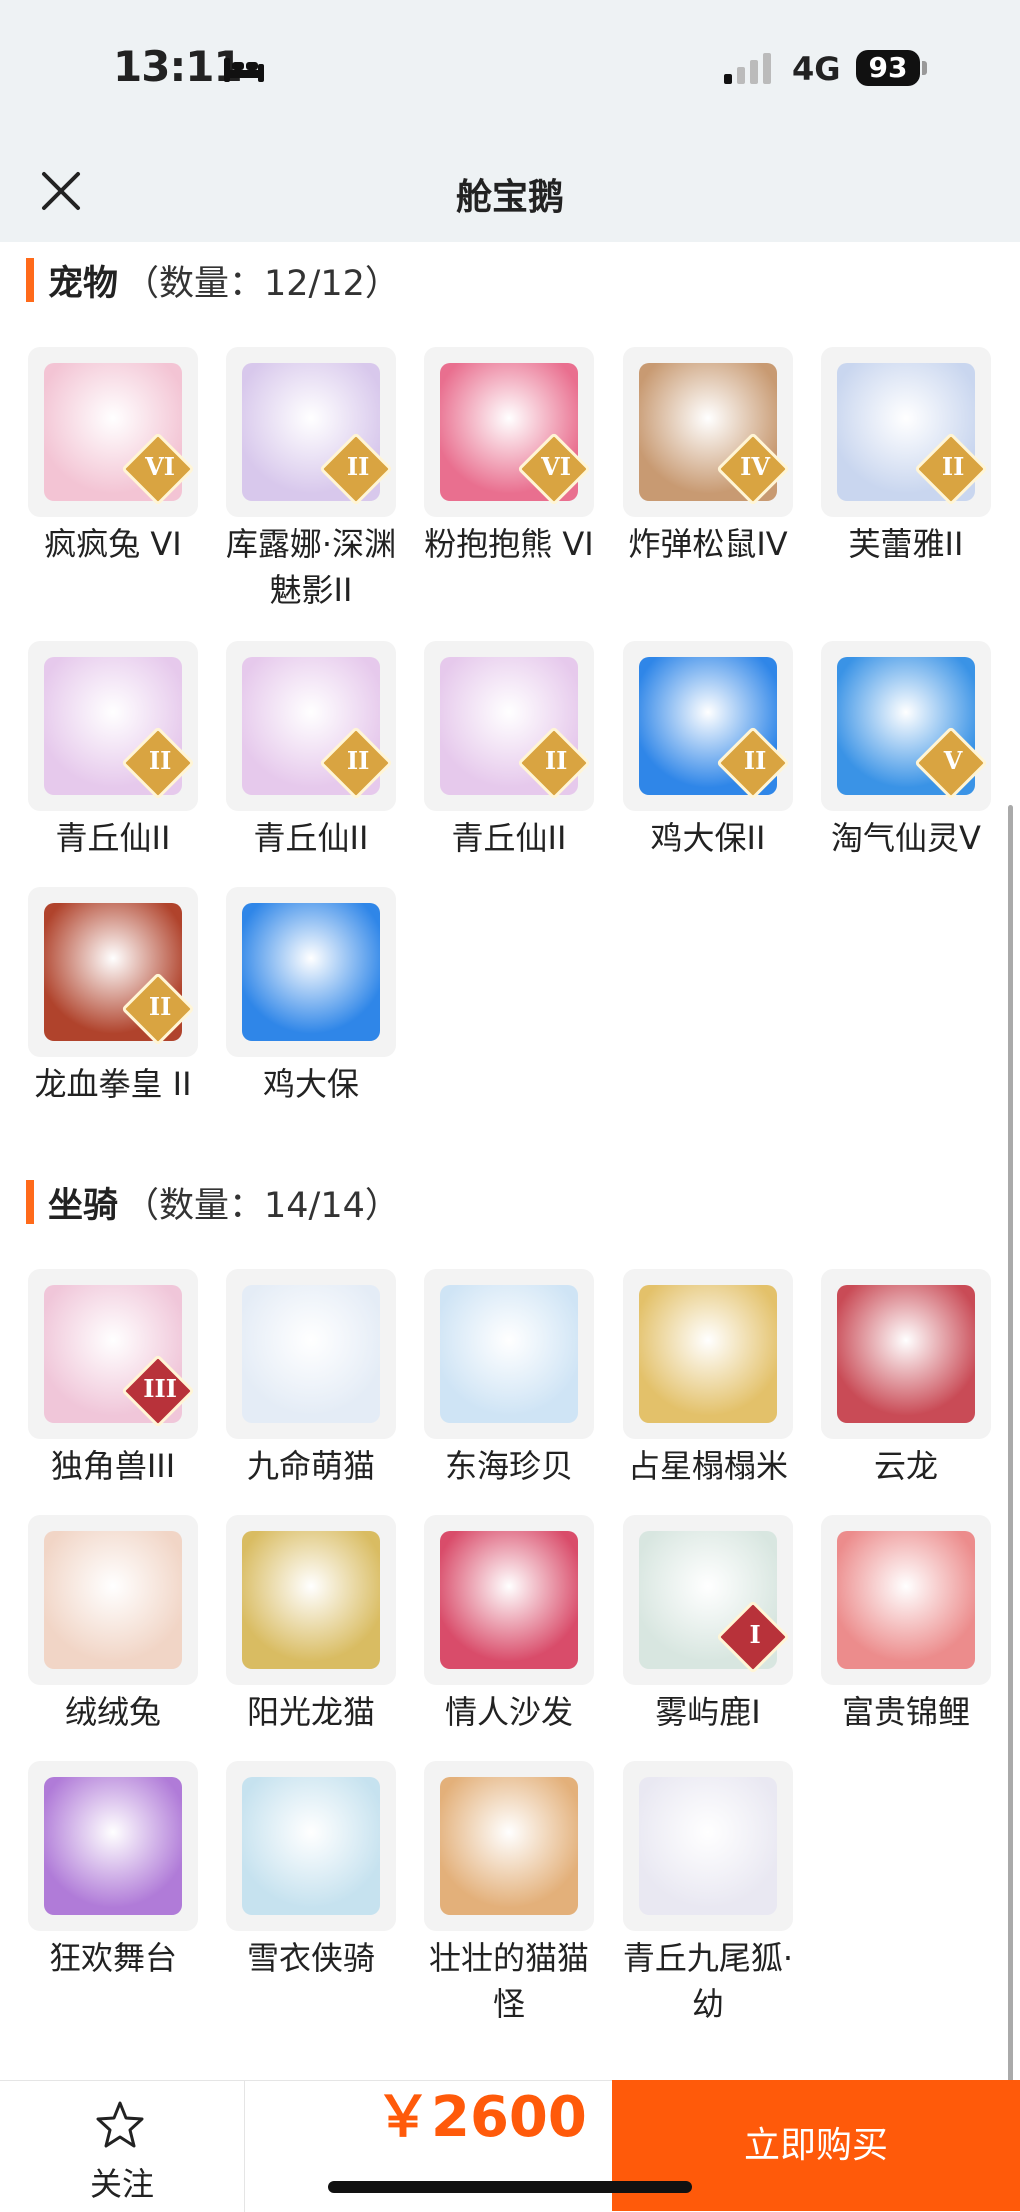 The width and height of the screenshot is (1020, 2212). Describe the element at coordinates (708, 432) in the screenshot. I see `item-thumbnail: IV` at that location.